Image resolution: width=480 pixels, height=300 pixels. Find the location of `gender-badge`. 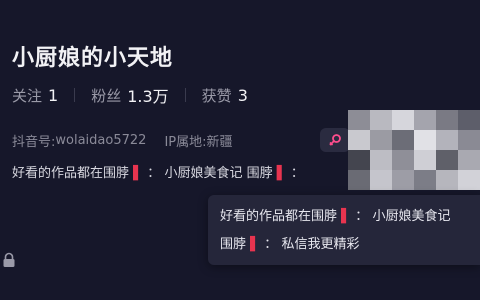

gender-badge is located at coordinates (335, 140).